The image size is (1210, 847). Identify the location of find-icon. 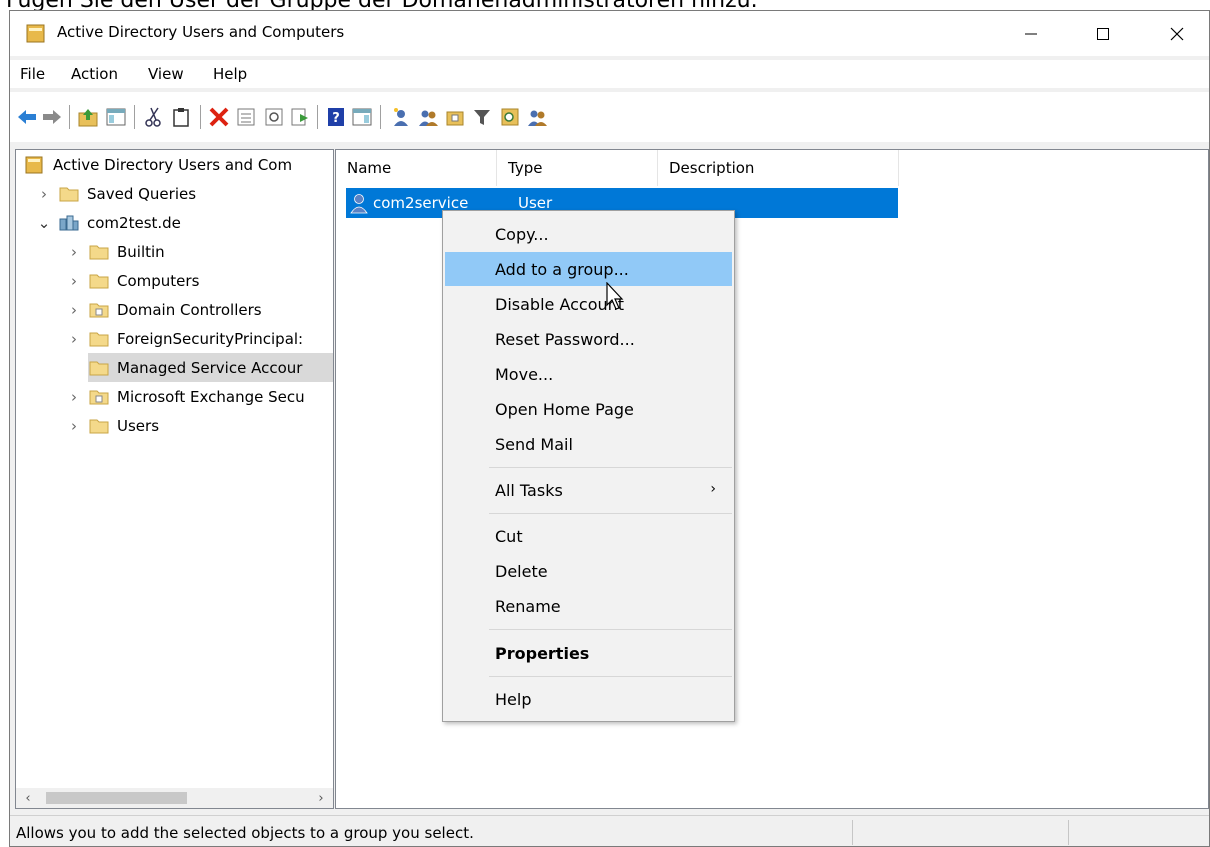
(510, 117).